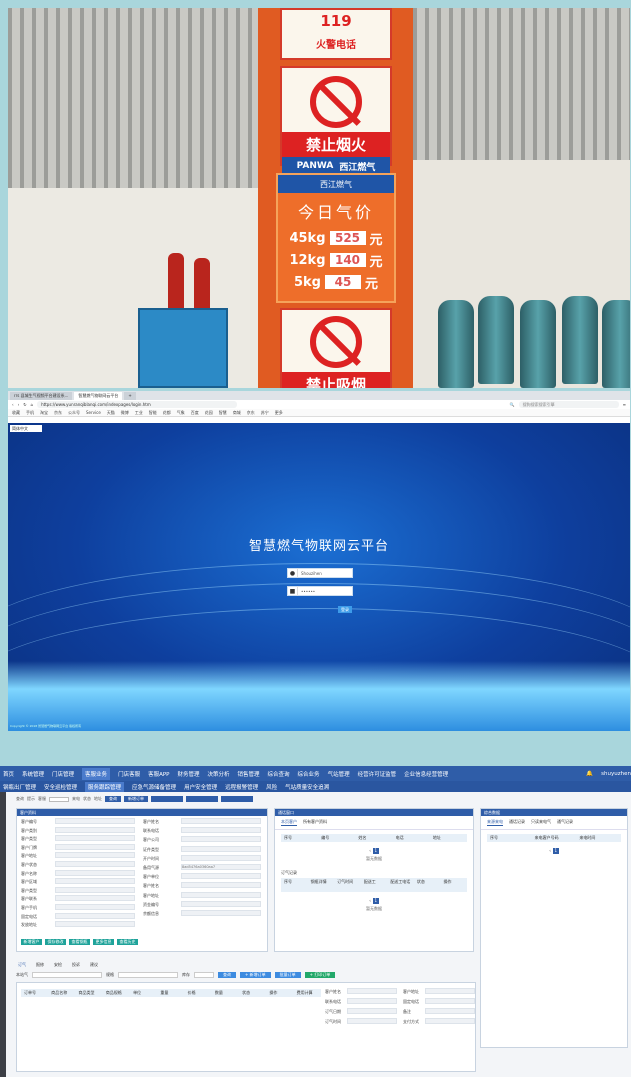  Describe the element at coordinates (98, 396) in the screenshot. I see `browser-tab-active: 智慧燃气物联网云平台` at that location.